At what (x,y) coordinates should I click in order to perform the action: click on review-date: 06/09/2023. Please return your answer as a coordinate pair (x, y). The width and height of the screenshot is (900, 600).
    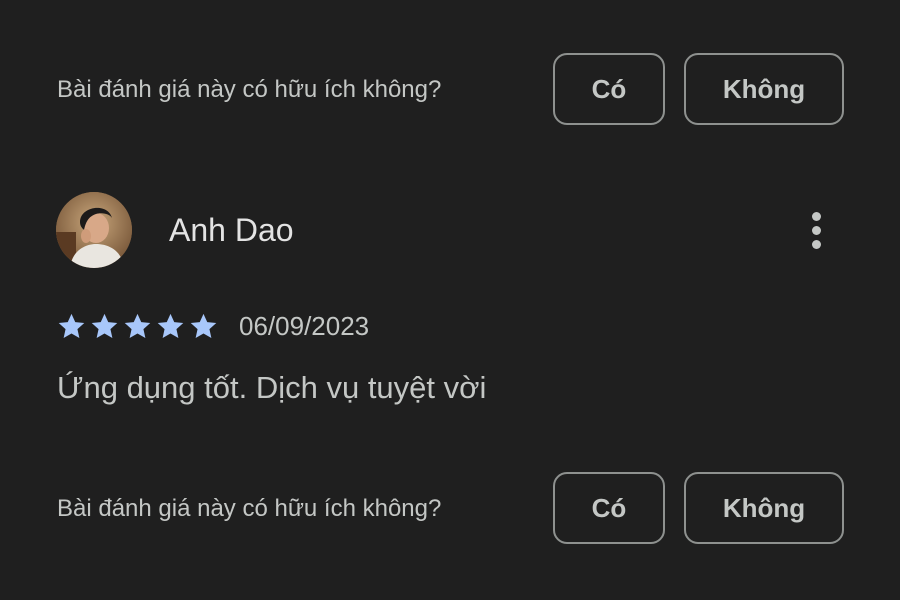
    Looking at the image, I should click on (304, 325).